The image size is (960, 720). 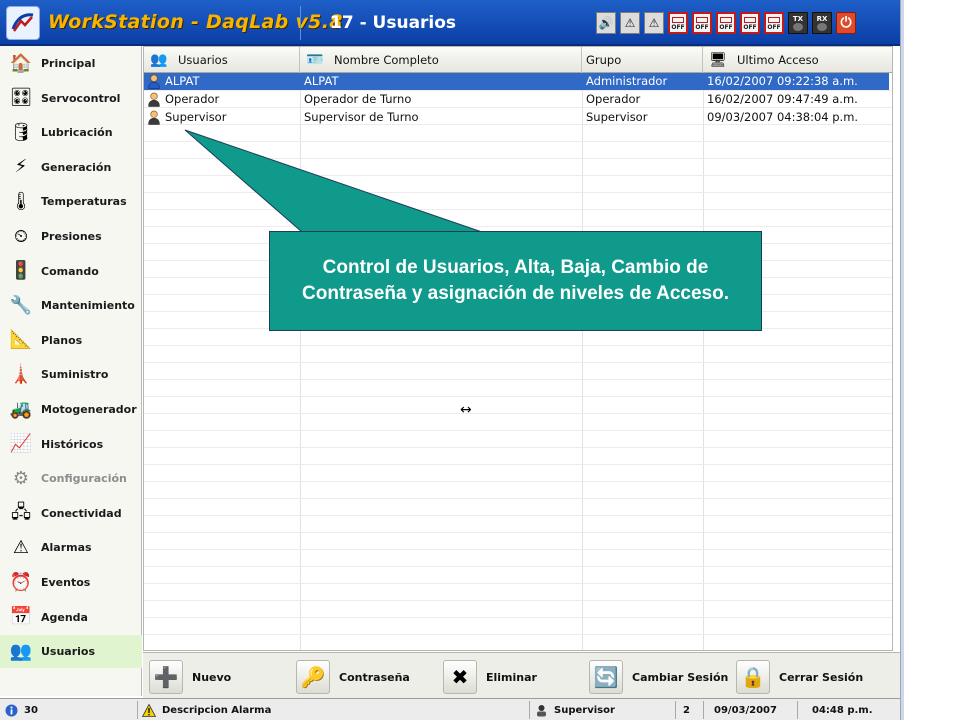 I want to click on sidebar-item-label: Agenda, so click(x=64, y=617).